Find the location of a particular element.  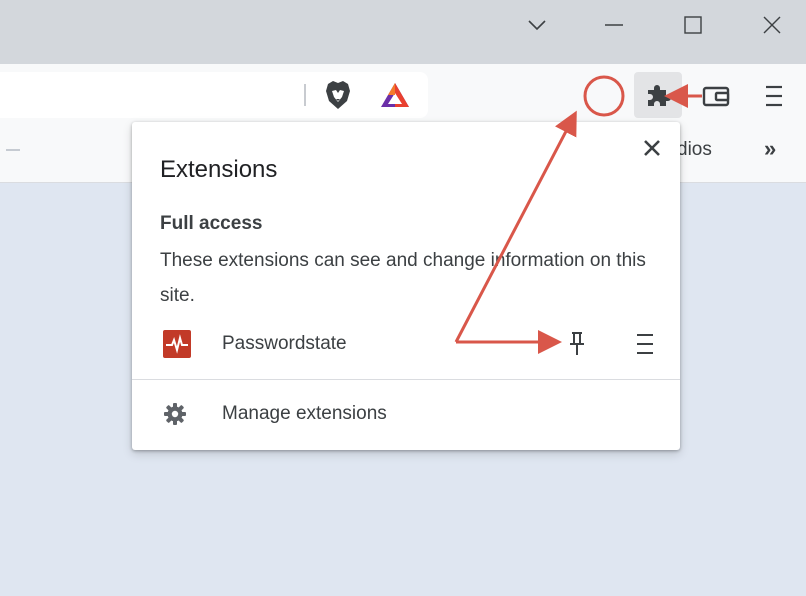

omnibox-separator is located at coordinates (305, 95).